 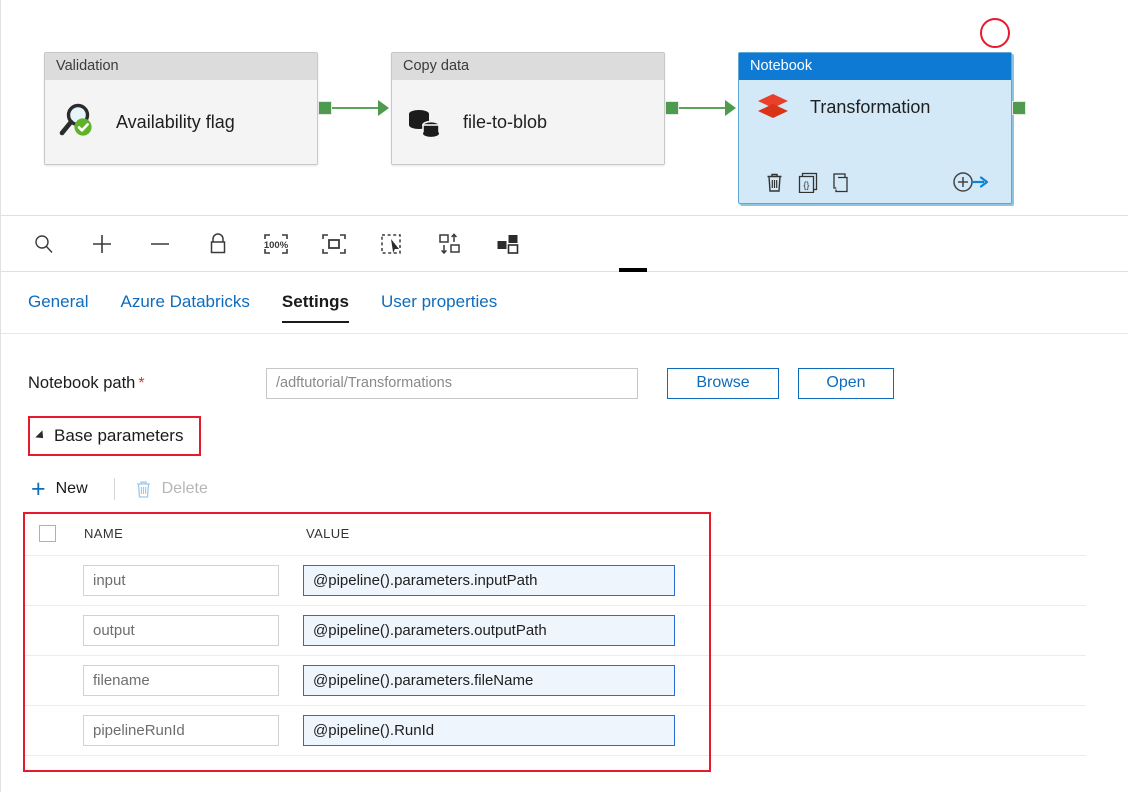 I want to click on auto-align-icon, so click(x=450, y=244).